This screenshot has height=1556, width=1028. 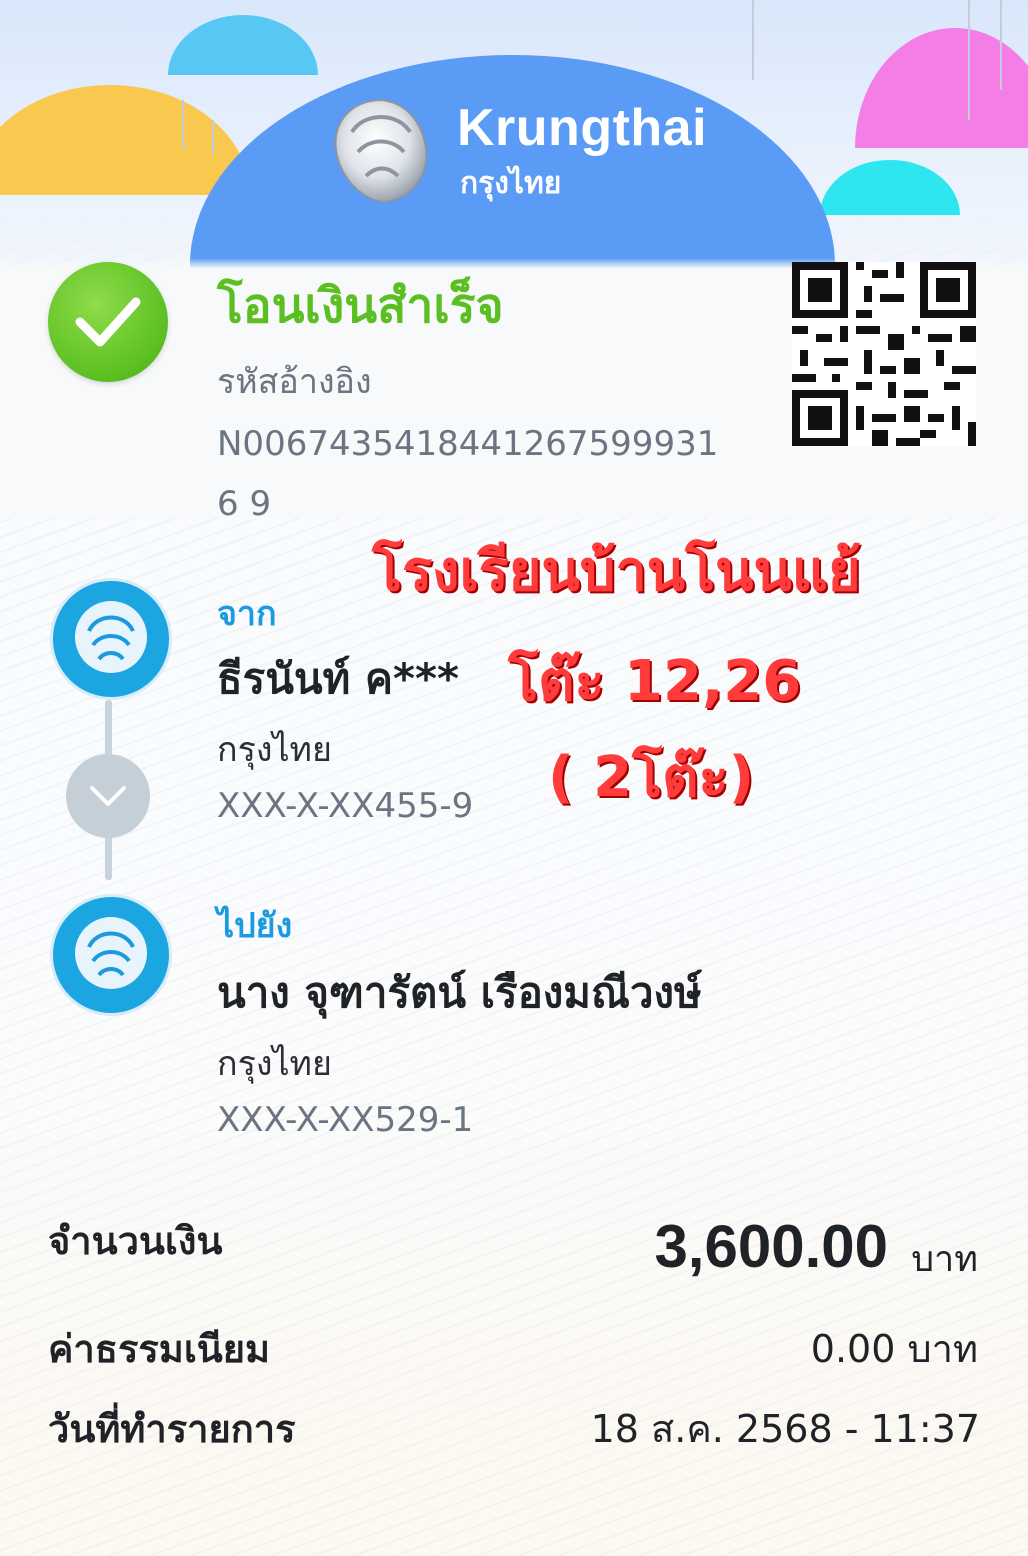 I want to click on check-icon, so click(x=108, y=322).